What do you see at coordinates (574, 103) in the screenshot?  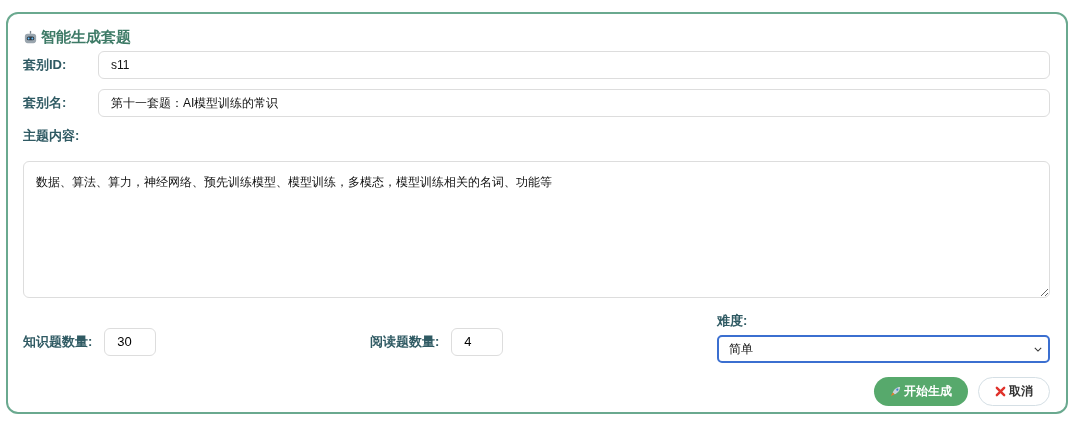 I see `input-field: 第十一套题：AI模型训练的常识` at bounding box center [574, 103].